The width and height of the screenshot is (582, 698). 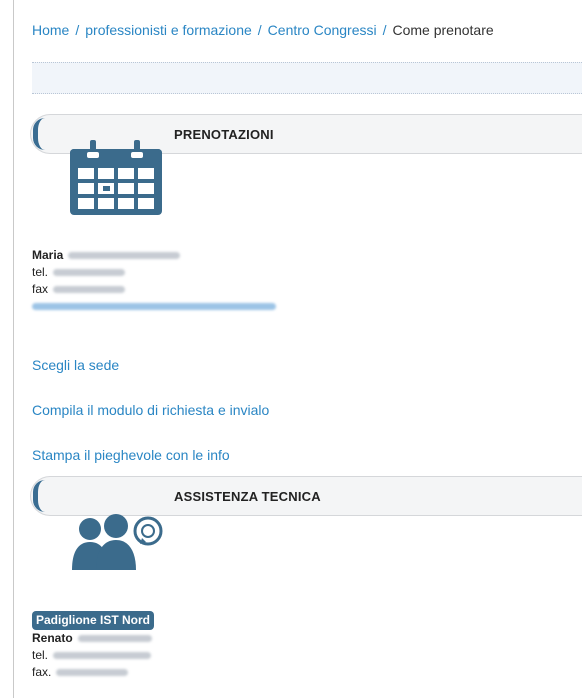 What do you see at coordinates (307, 78) in the screenshot?
I see `toolbar-strip` at bounding box center [307, 78].